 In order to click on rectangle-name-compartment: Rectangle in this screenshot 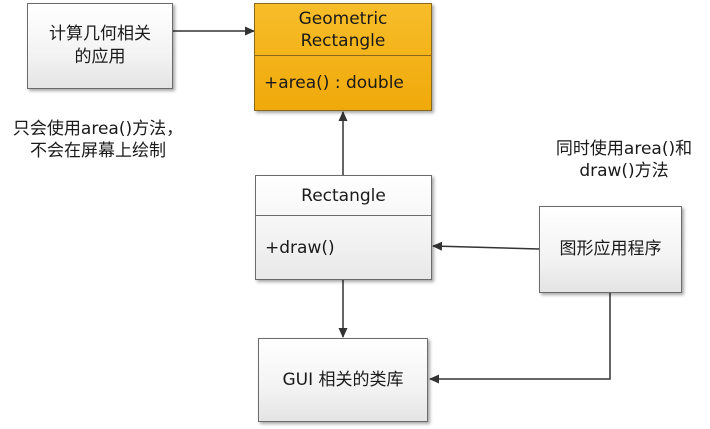, I will do `click(343, 196)`.